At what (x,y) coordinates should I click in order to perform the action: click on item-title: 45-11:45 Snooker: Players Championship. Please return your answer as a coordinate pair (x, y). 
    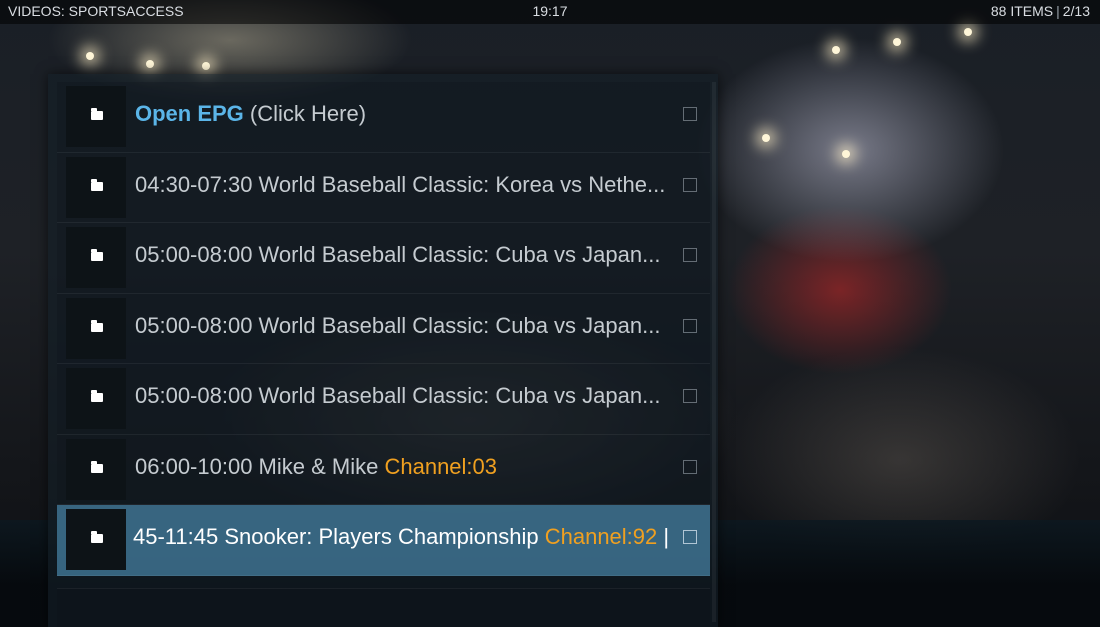
    Looking at the image, I should click on (339, 536).